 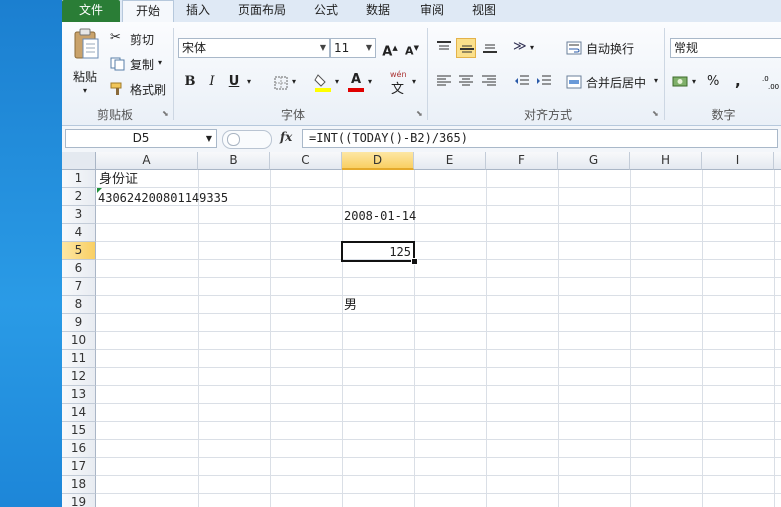 I want to click on phonetic-button: wén 文, so click(x=400, y=83).